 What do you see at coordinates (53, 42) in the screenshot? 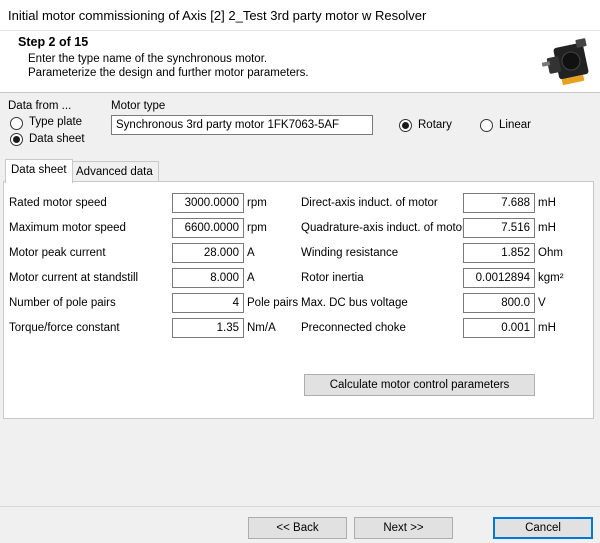
I see `step-indicator: Step 2 of 15` at bounding box center [53, 42].